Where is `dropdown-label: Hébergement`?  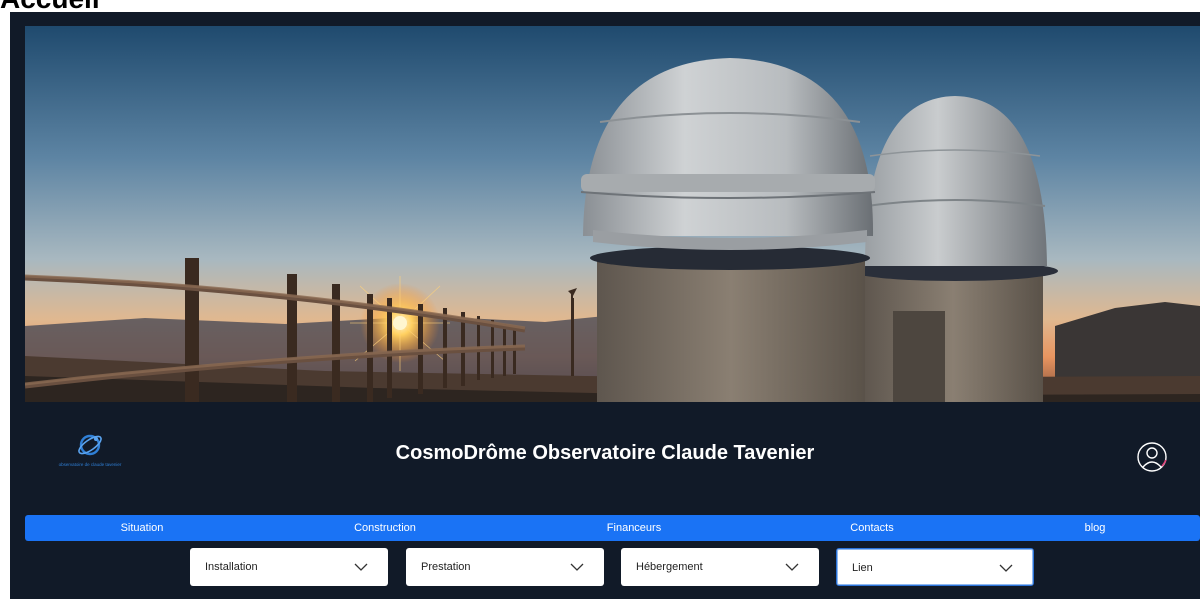
dropdown-label: Hébergement is located at coordinates (669, 567).